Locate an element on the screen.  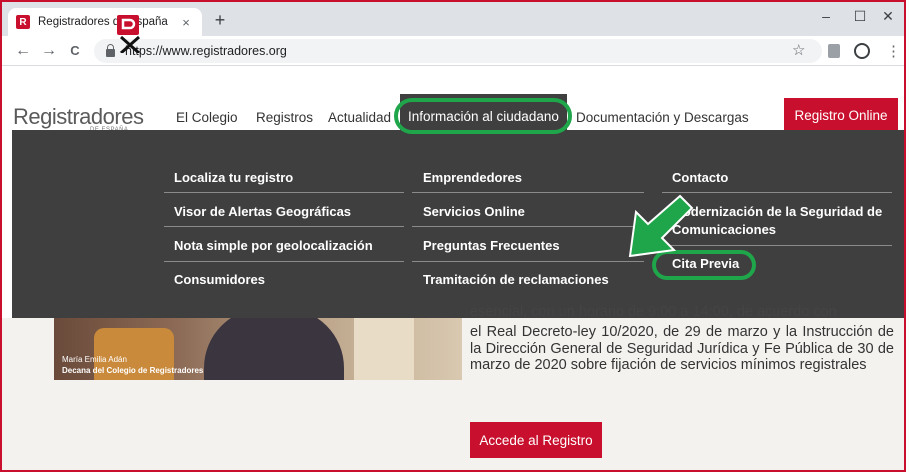
tab-title: Registradores de España is located at coordinates (103, 22).